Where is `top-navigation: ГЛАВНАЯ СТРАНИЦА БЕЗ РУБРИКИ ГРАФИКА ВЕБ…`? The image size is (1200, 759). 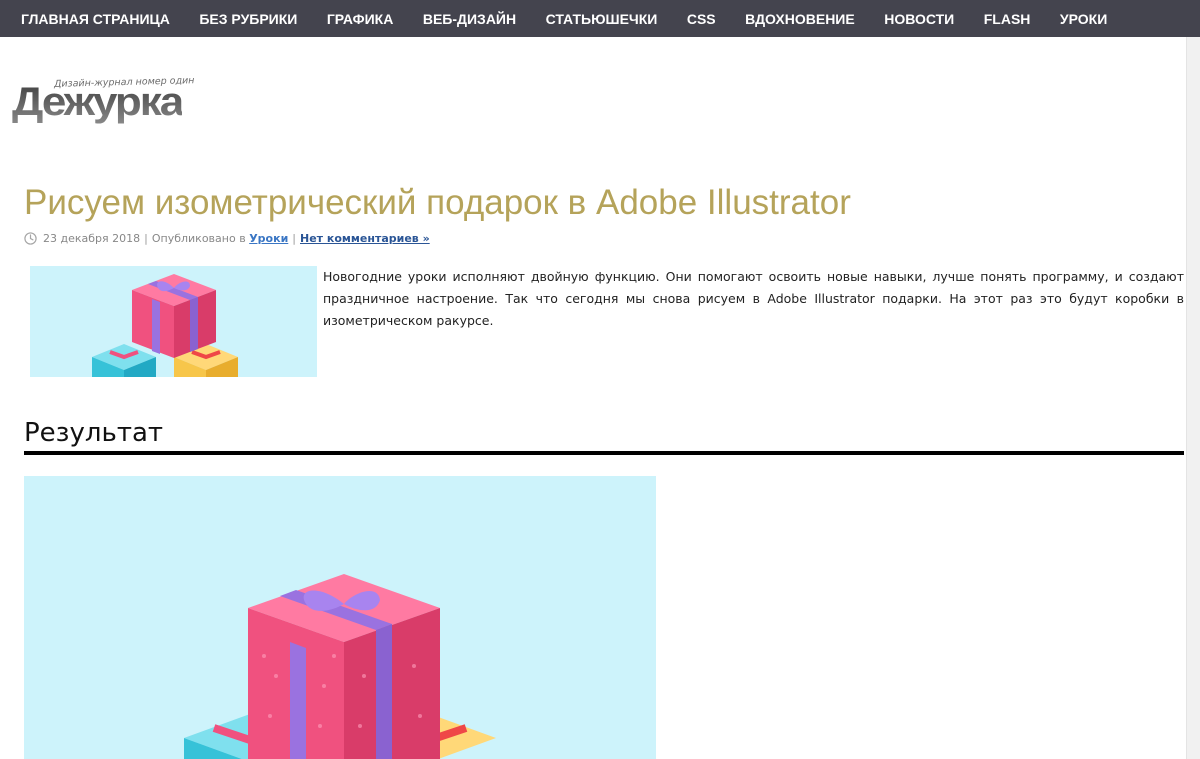 top-navigation: ГЛАВНАЯ СТРАНИЦА БЕЗ РУБРИКИ ГРАФИКА ВЕБ… is located at coordinates (600, 18).